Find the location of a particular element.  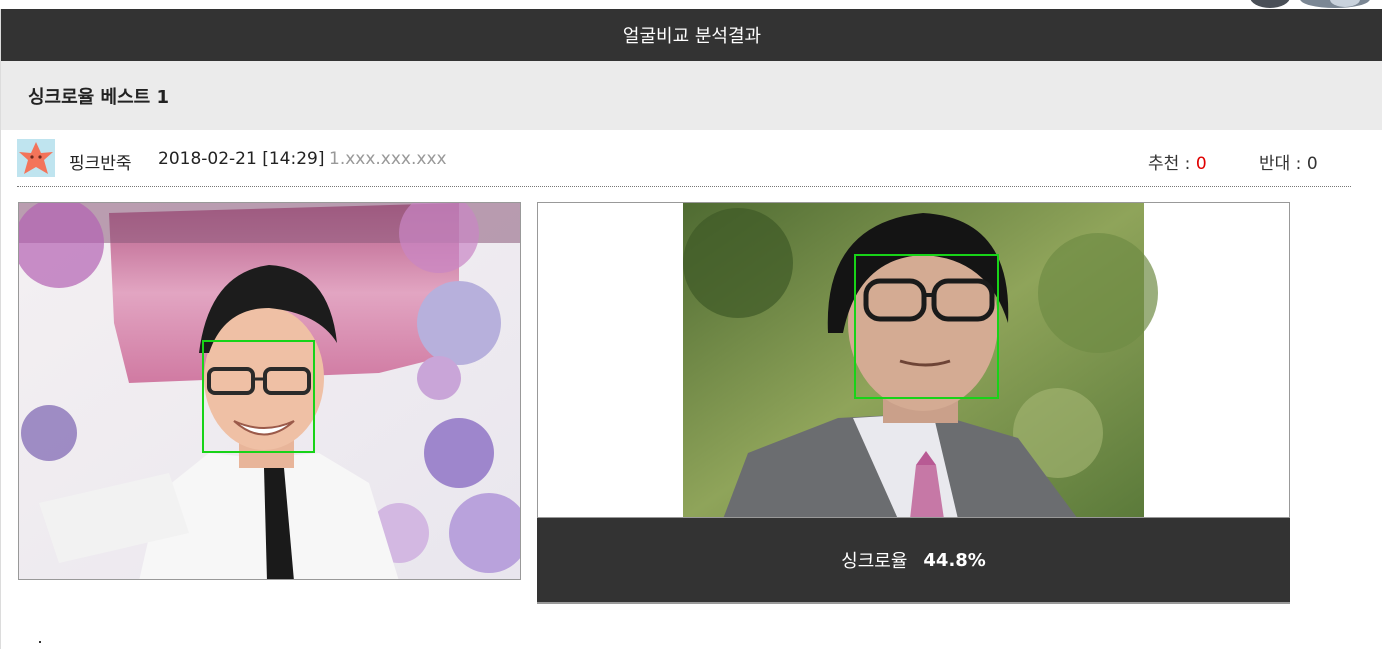

corner-decoration-image is located at coordinates (1311, 4).